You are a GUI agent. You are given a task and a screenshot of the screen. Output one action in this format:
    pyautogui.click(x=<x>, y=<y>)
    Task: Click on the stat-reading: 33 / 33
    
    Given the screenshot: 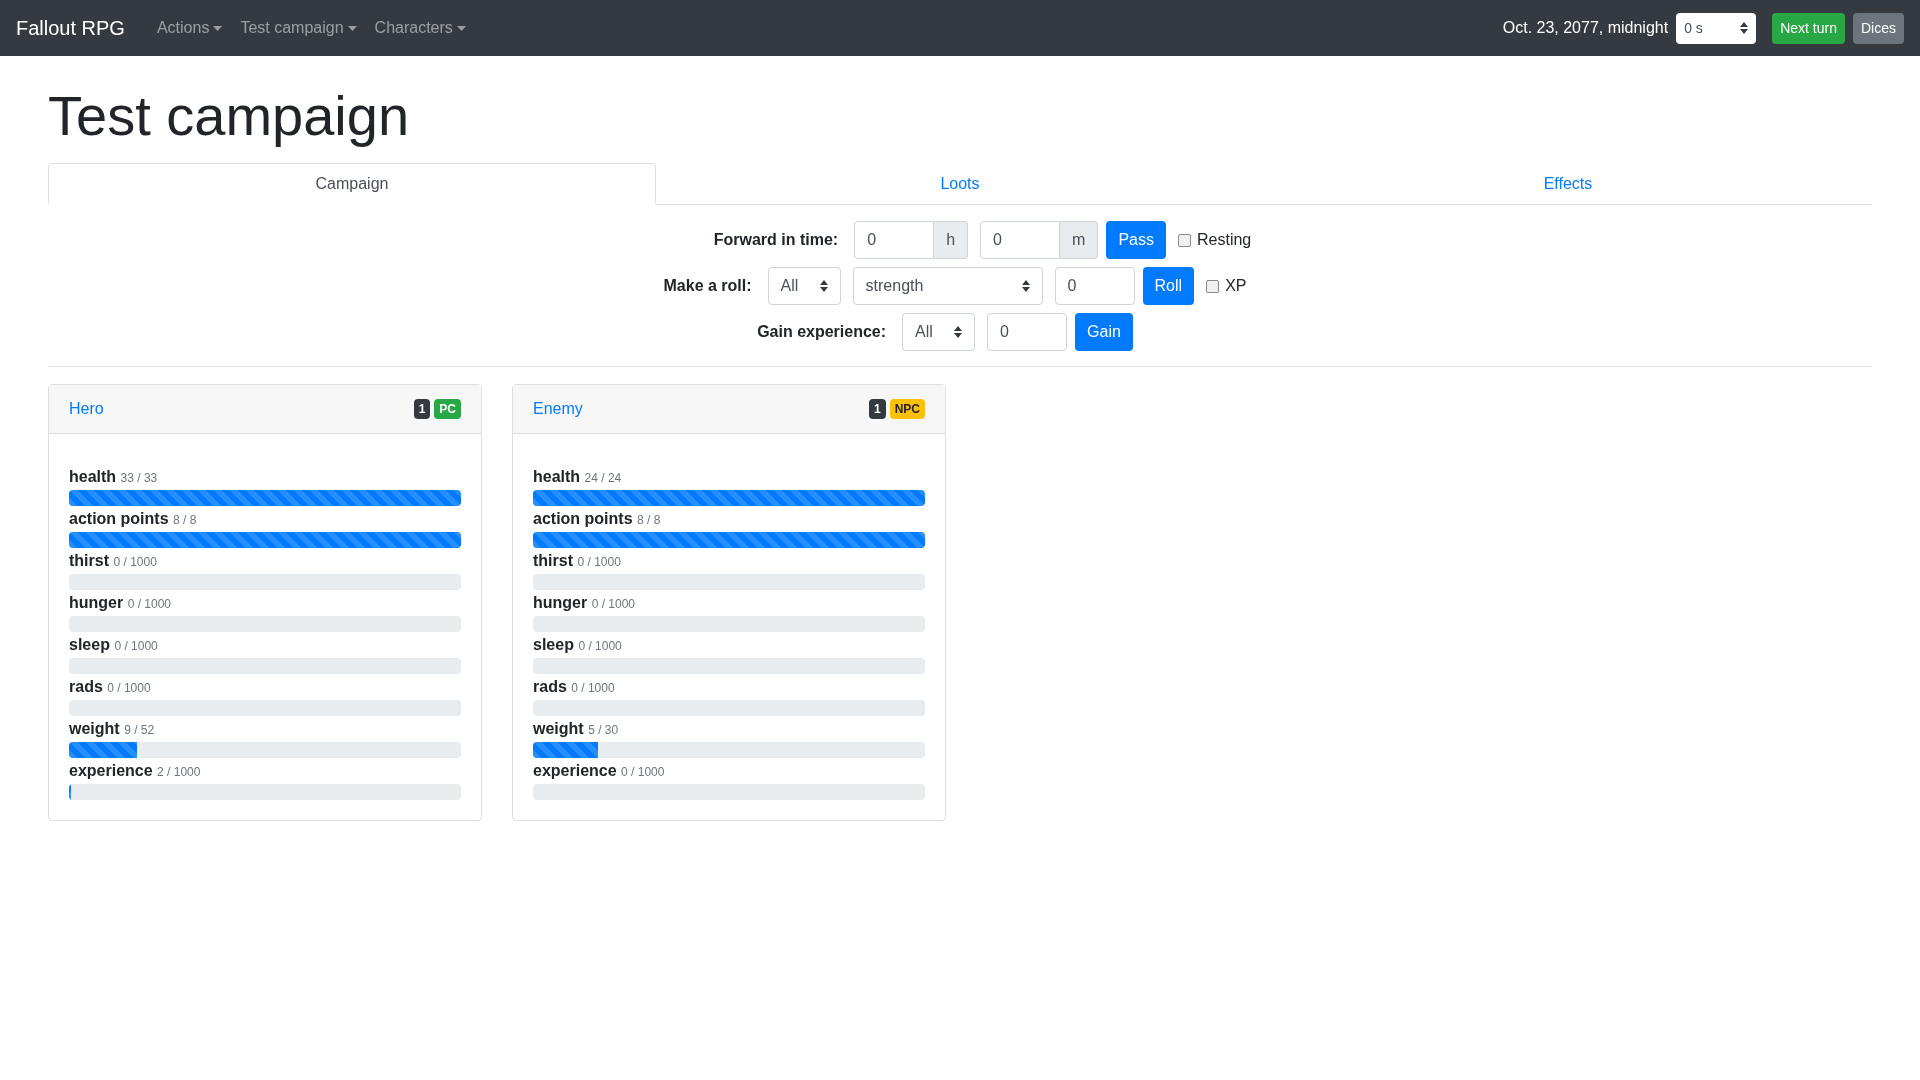 What is the action you would take?
    pyautogui.click(x=139, y=478)
    